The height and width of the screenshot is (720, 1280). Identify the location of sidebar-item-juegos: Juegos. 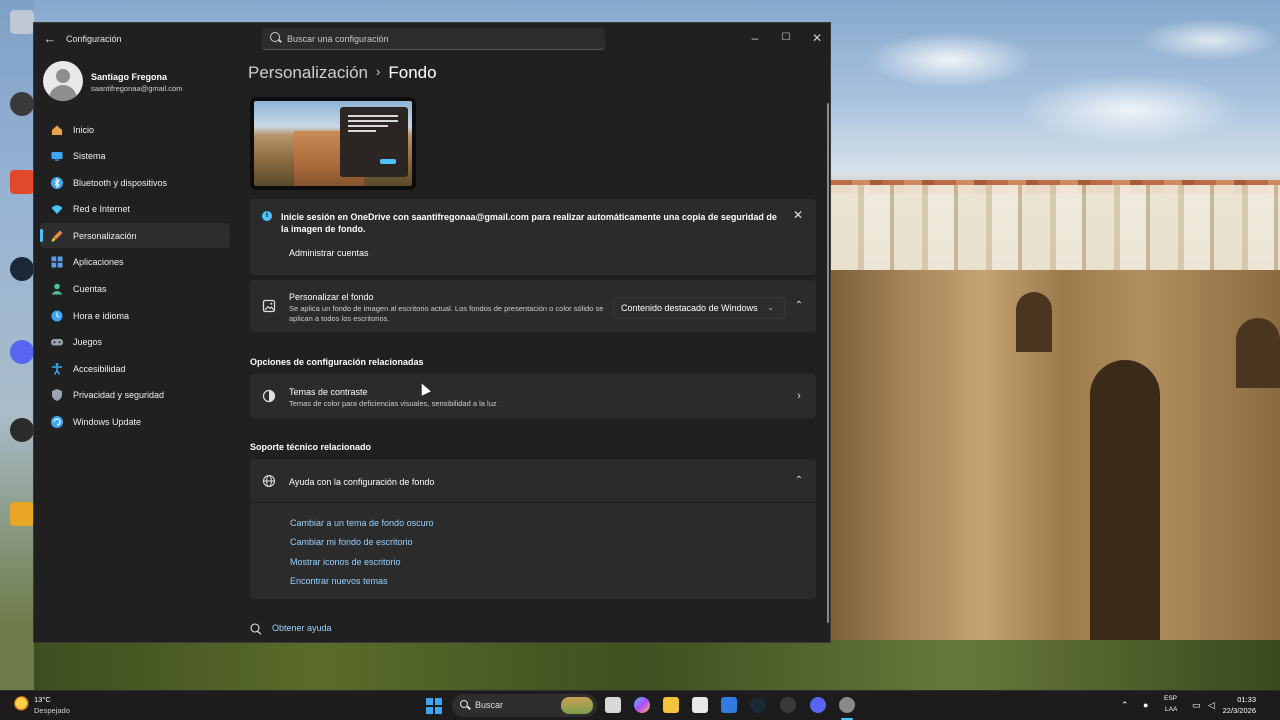
(135, 342).